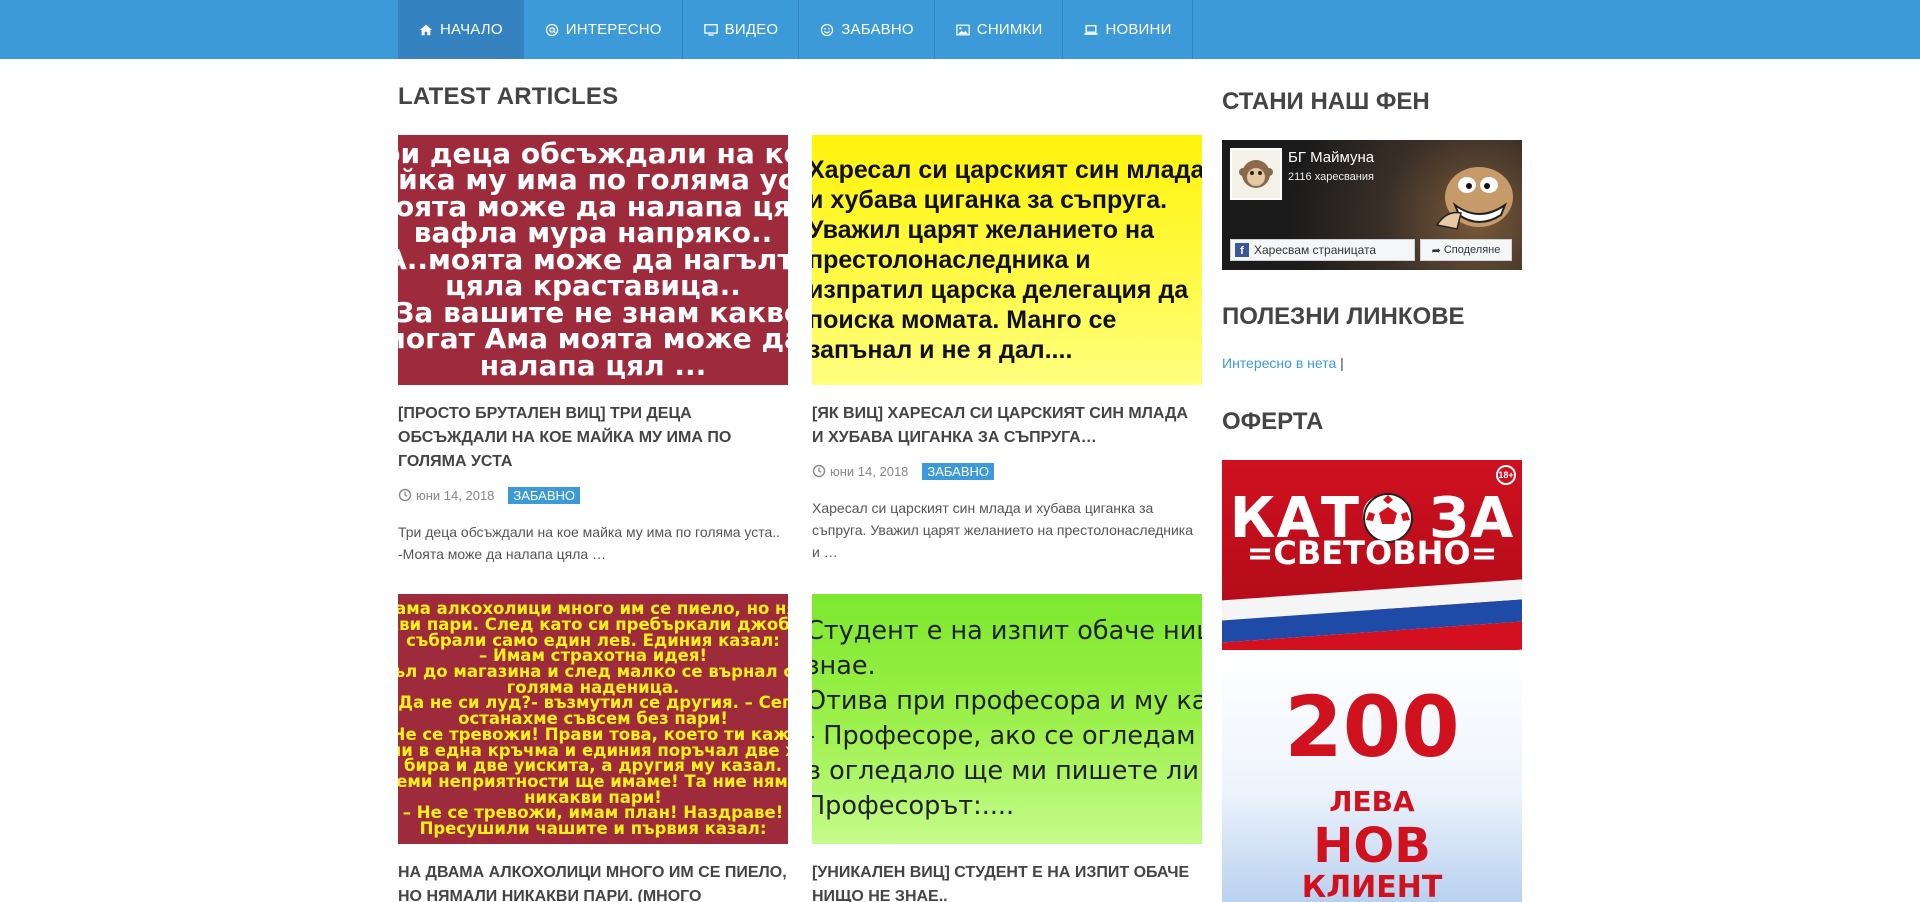  What do you see at coordinates (426, 30) in the screenshot?
I see `home-icon` at bounding box center [426, 30].